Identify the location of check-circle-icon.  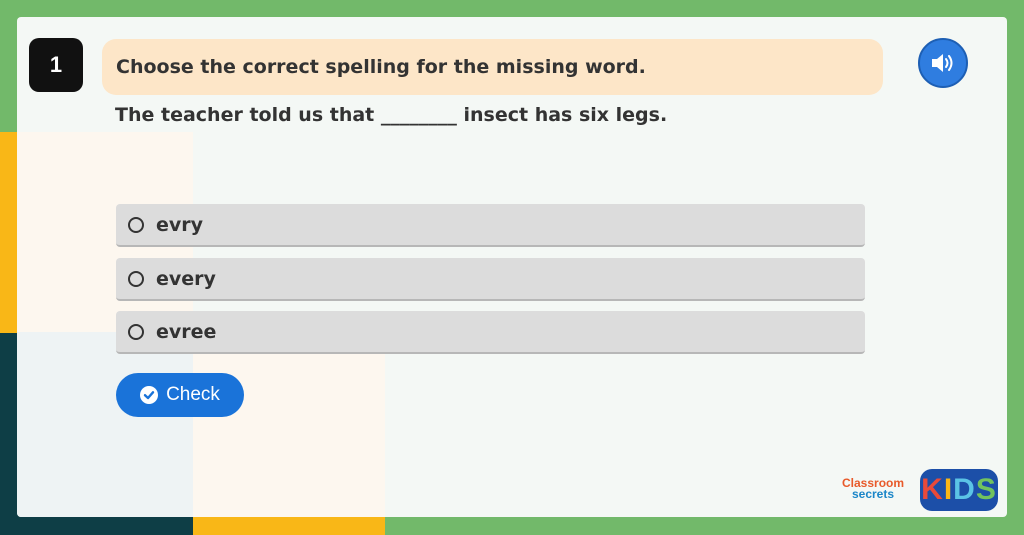
(149, 395).